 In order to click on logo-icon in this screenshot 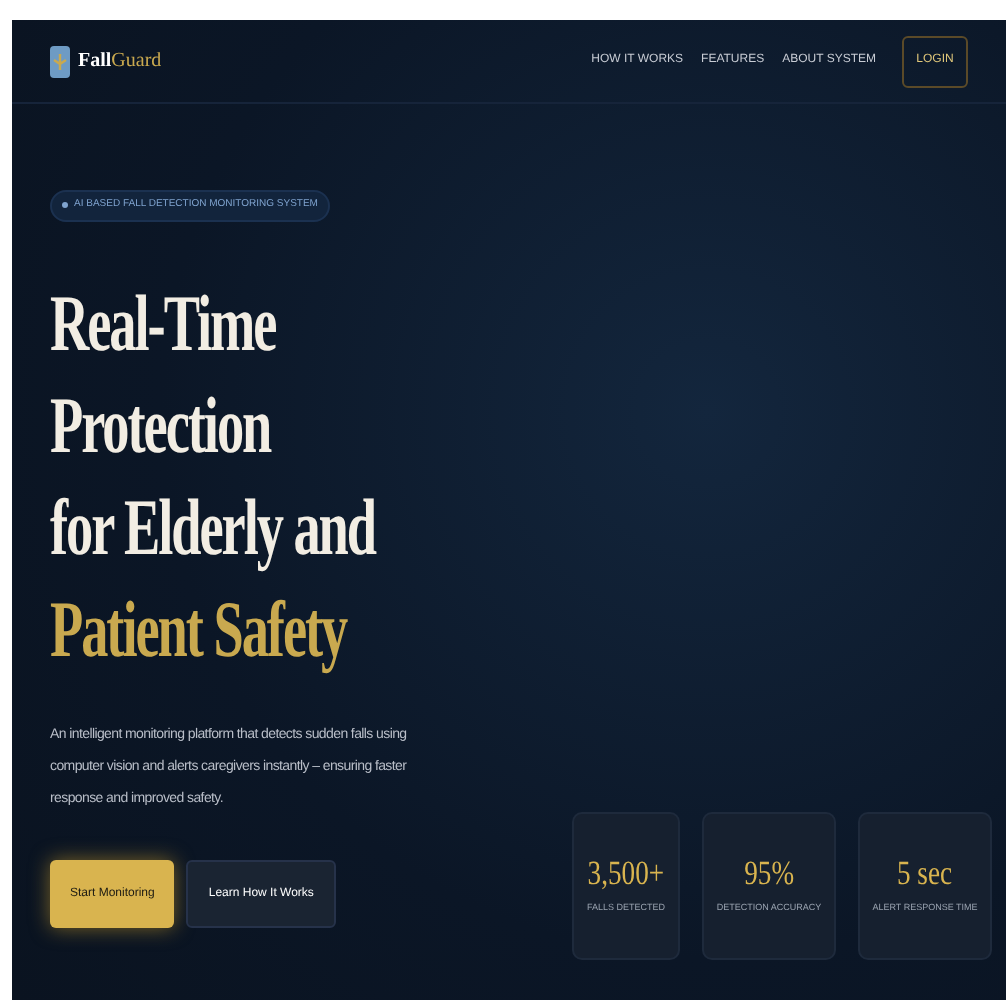, I will do `click(60, 61)`.